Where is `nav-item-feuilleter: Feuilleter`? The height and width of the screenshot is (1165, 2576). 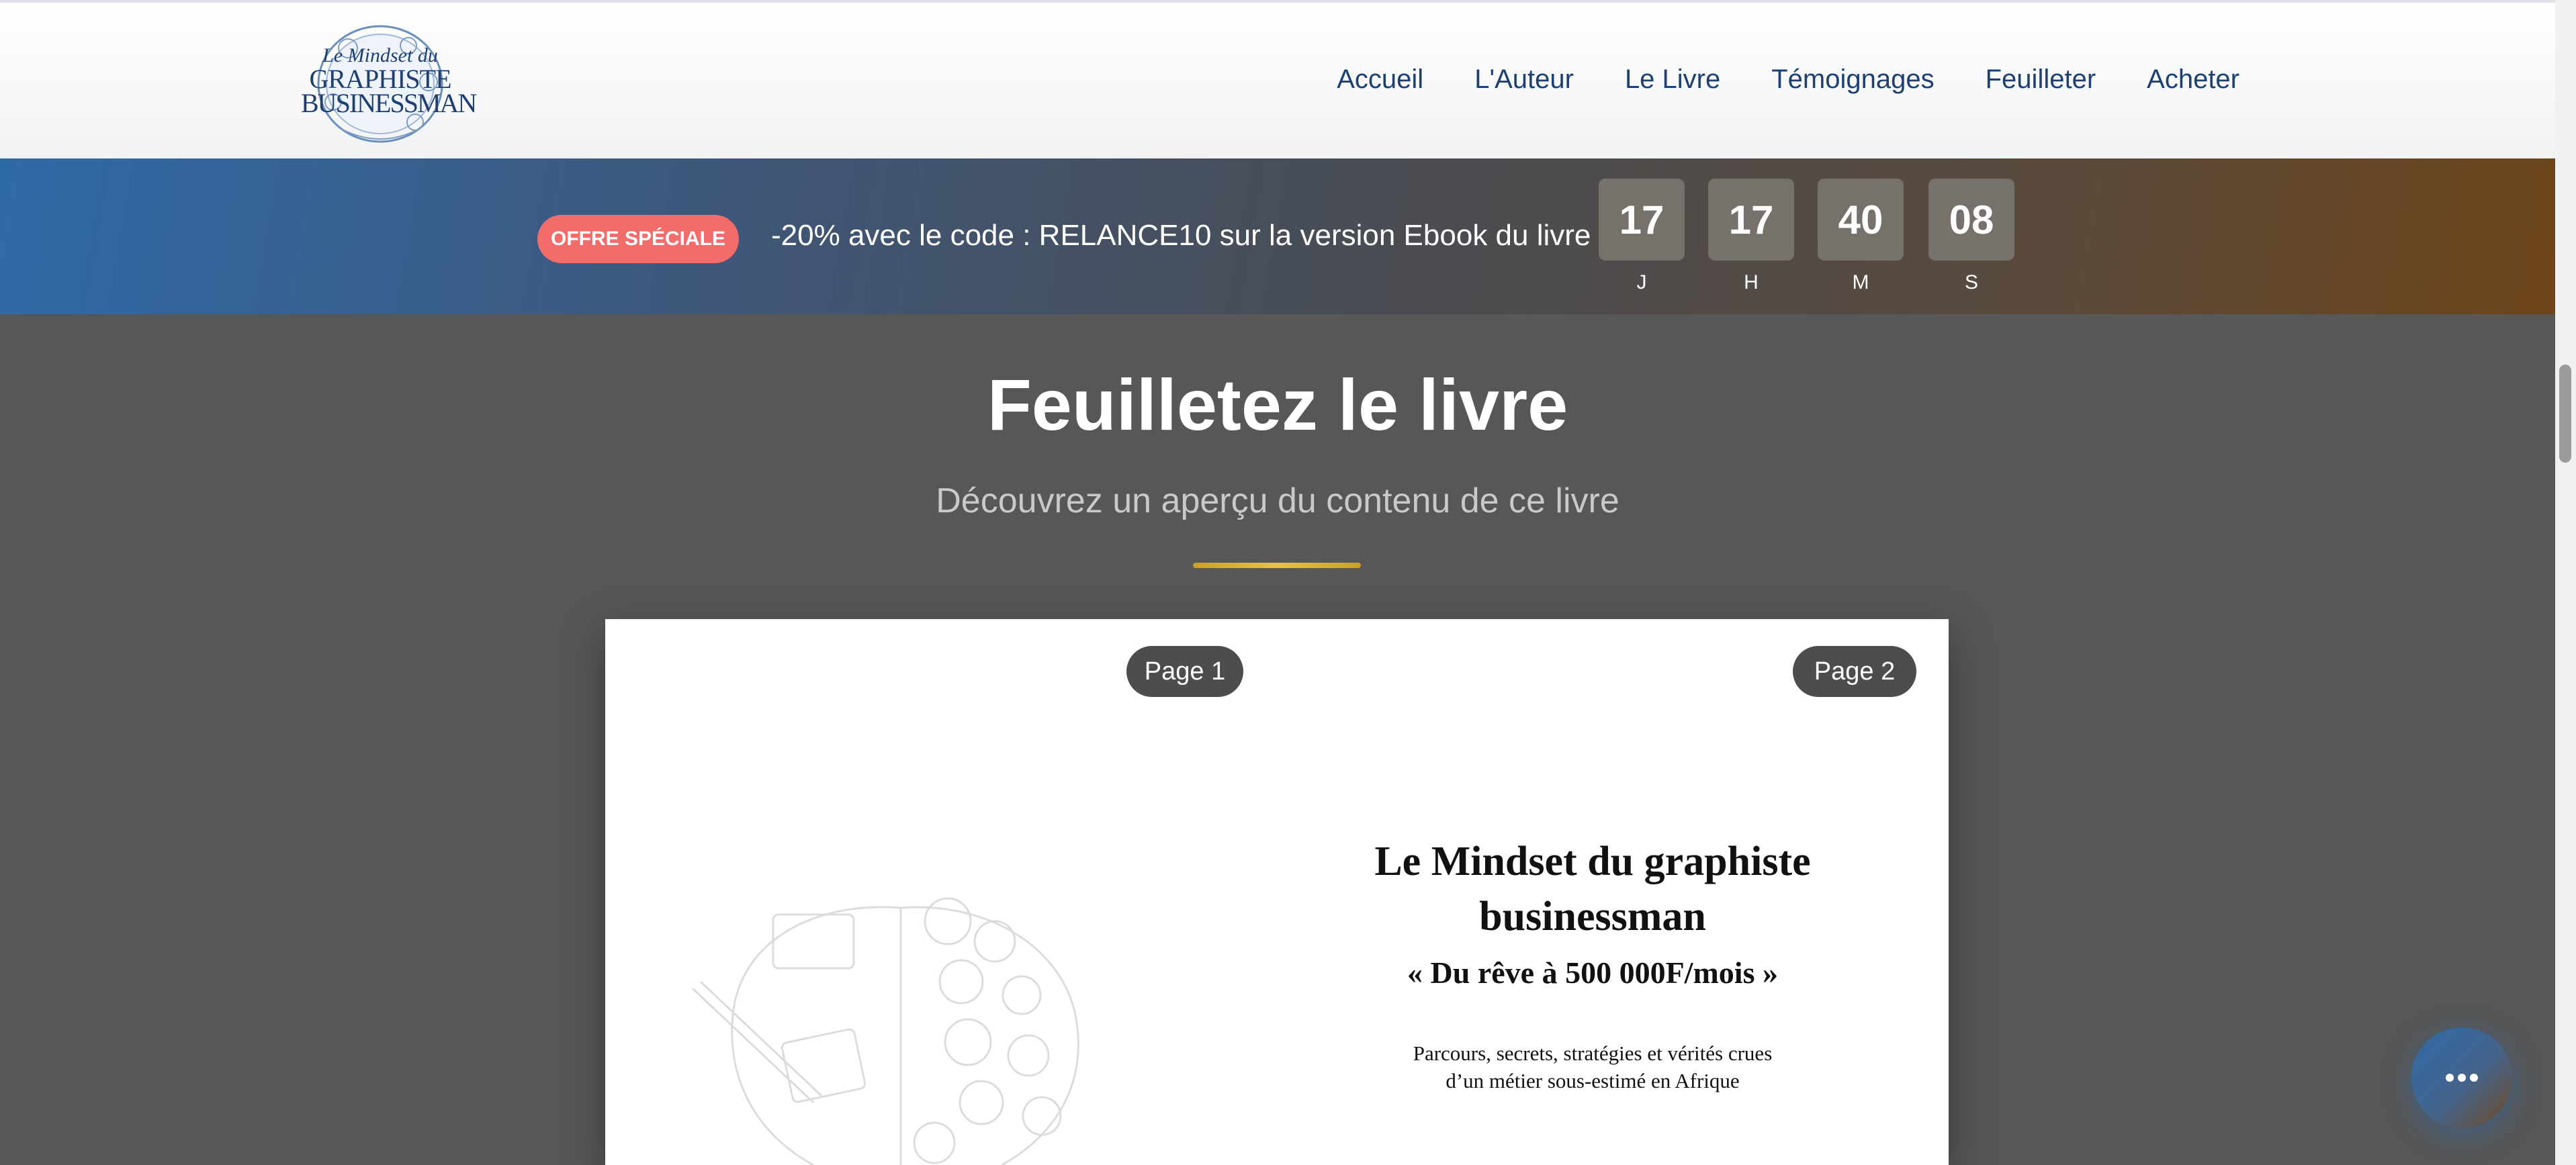 nav-item-feuilleter: Feuilleter is located at coordinates (2041, 79).